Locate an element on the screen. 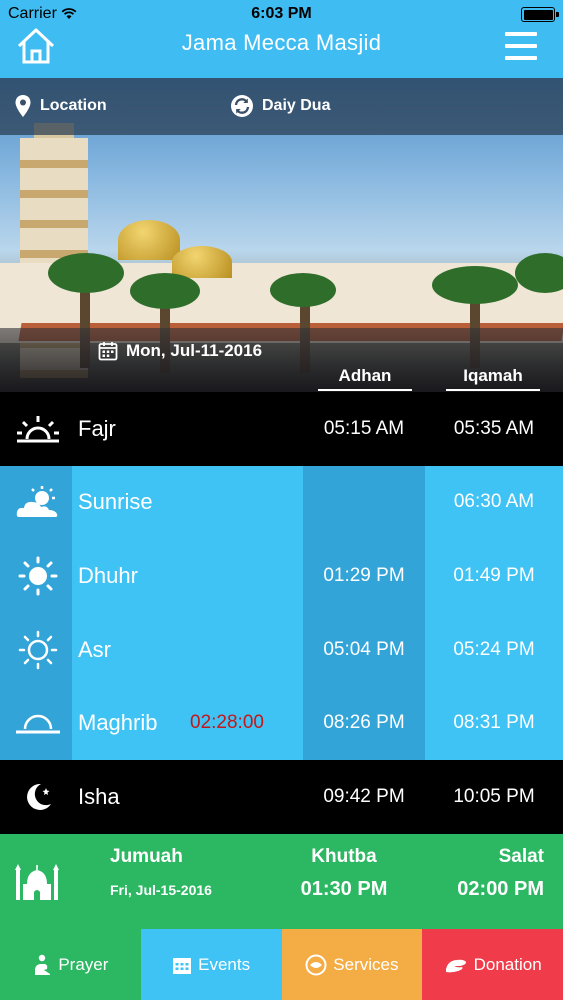 Image resolution: width=563 pixels, height=1000 pixels. map-pin-icon is located at coordinates (23, 106).